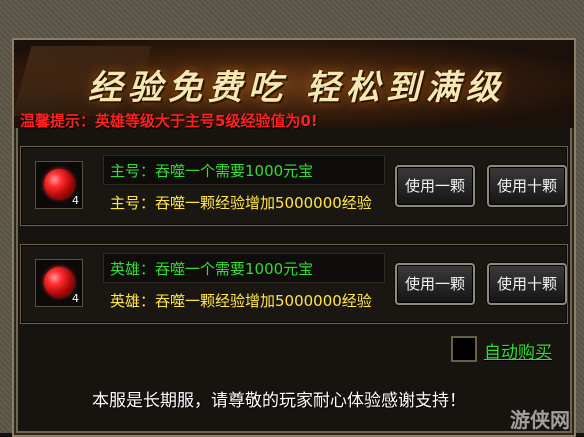  Describe the element at coordinates (279, 401) in the screenshot. I see `footer-notice: 本服是长期服，请尊敬的玩家耐心体验感谢支持！` at that location.